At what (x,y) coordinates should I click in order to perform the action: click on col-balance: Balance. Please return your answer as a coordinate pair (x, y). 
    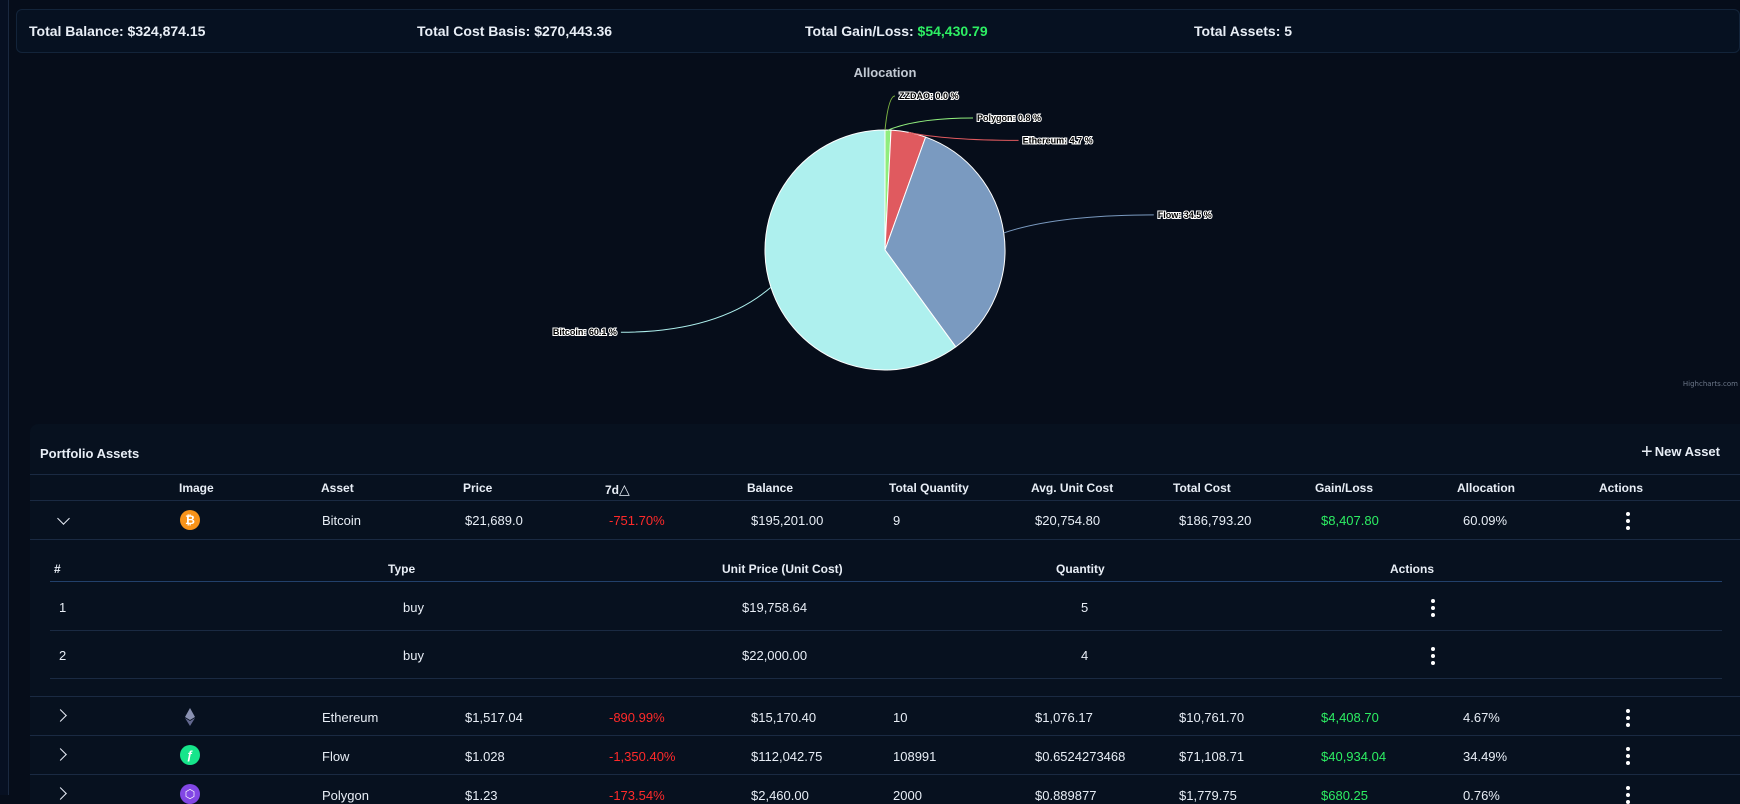
    Looking at the image, I should click on (770, 488).